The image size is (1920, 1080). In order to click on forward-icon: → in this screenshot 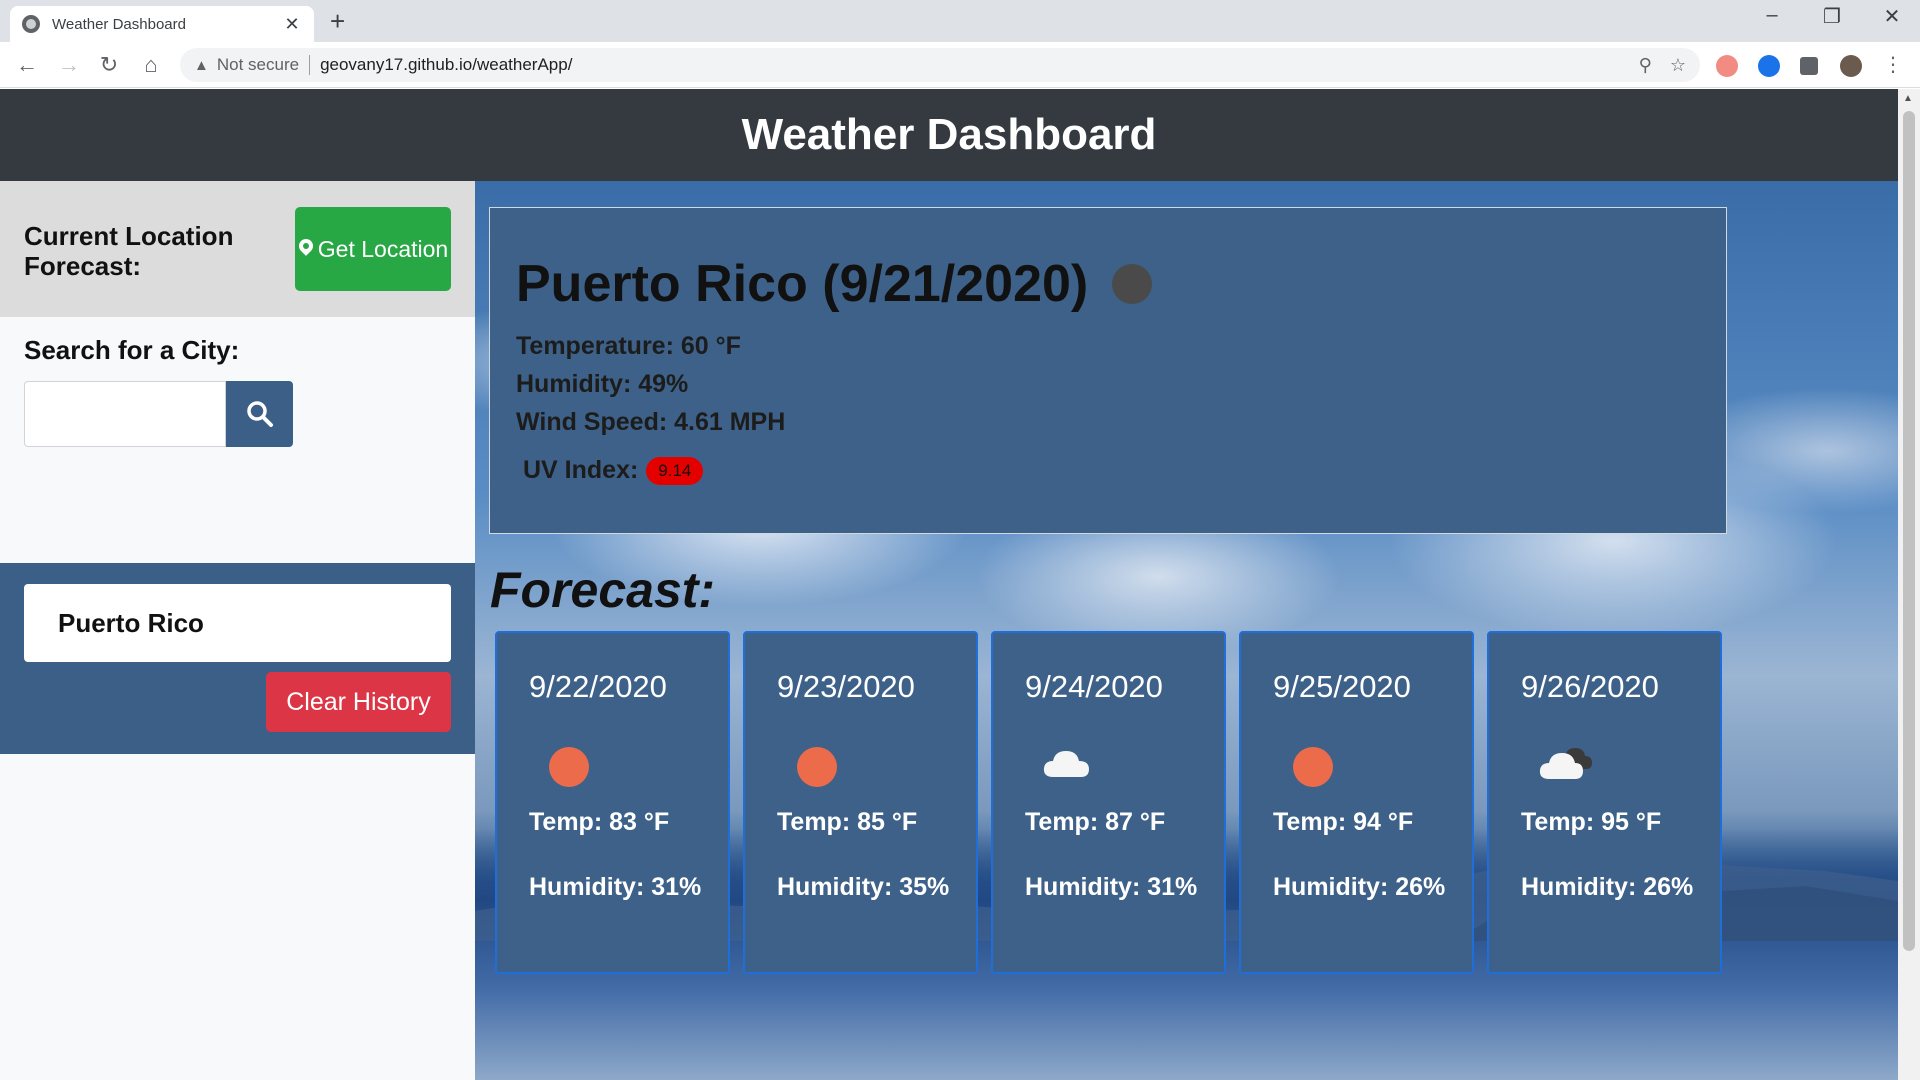, I will do `click(69, 65)`.